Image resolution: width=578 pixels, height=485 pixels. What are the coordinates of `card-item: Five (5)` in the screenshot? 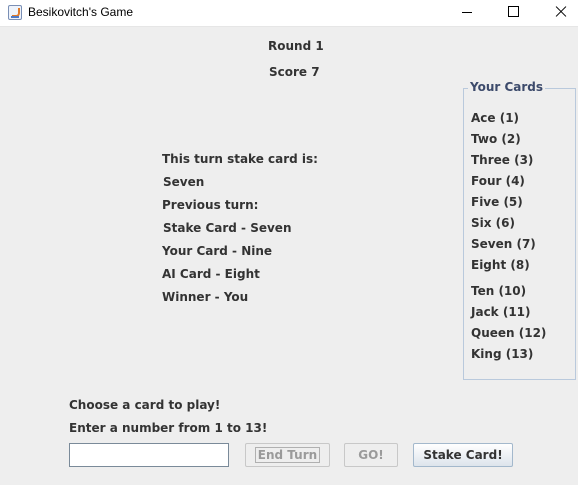 It's located at (497, 202).